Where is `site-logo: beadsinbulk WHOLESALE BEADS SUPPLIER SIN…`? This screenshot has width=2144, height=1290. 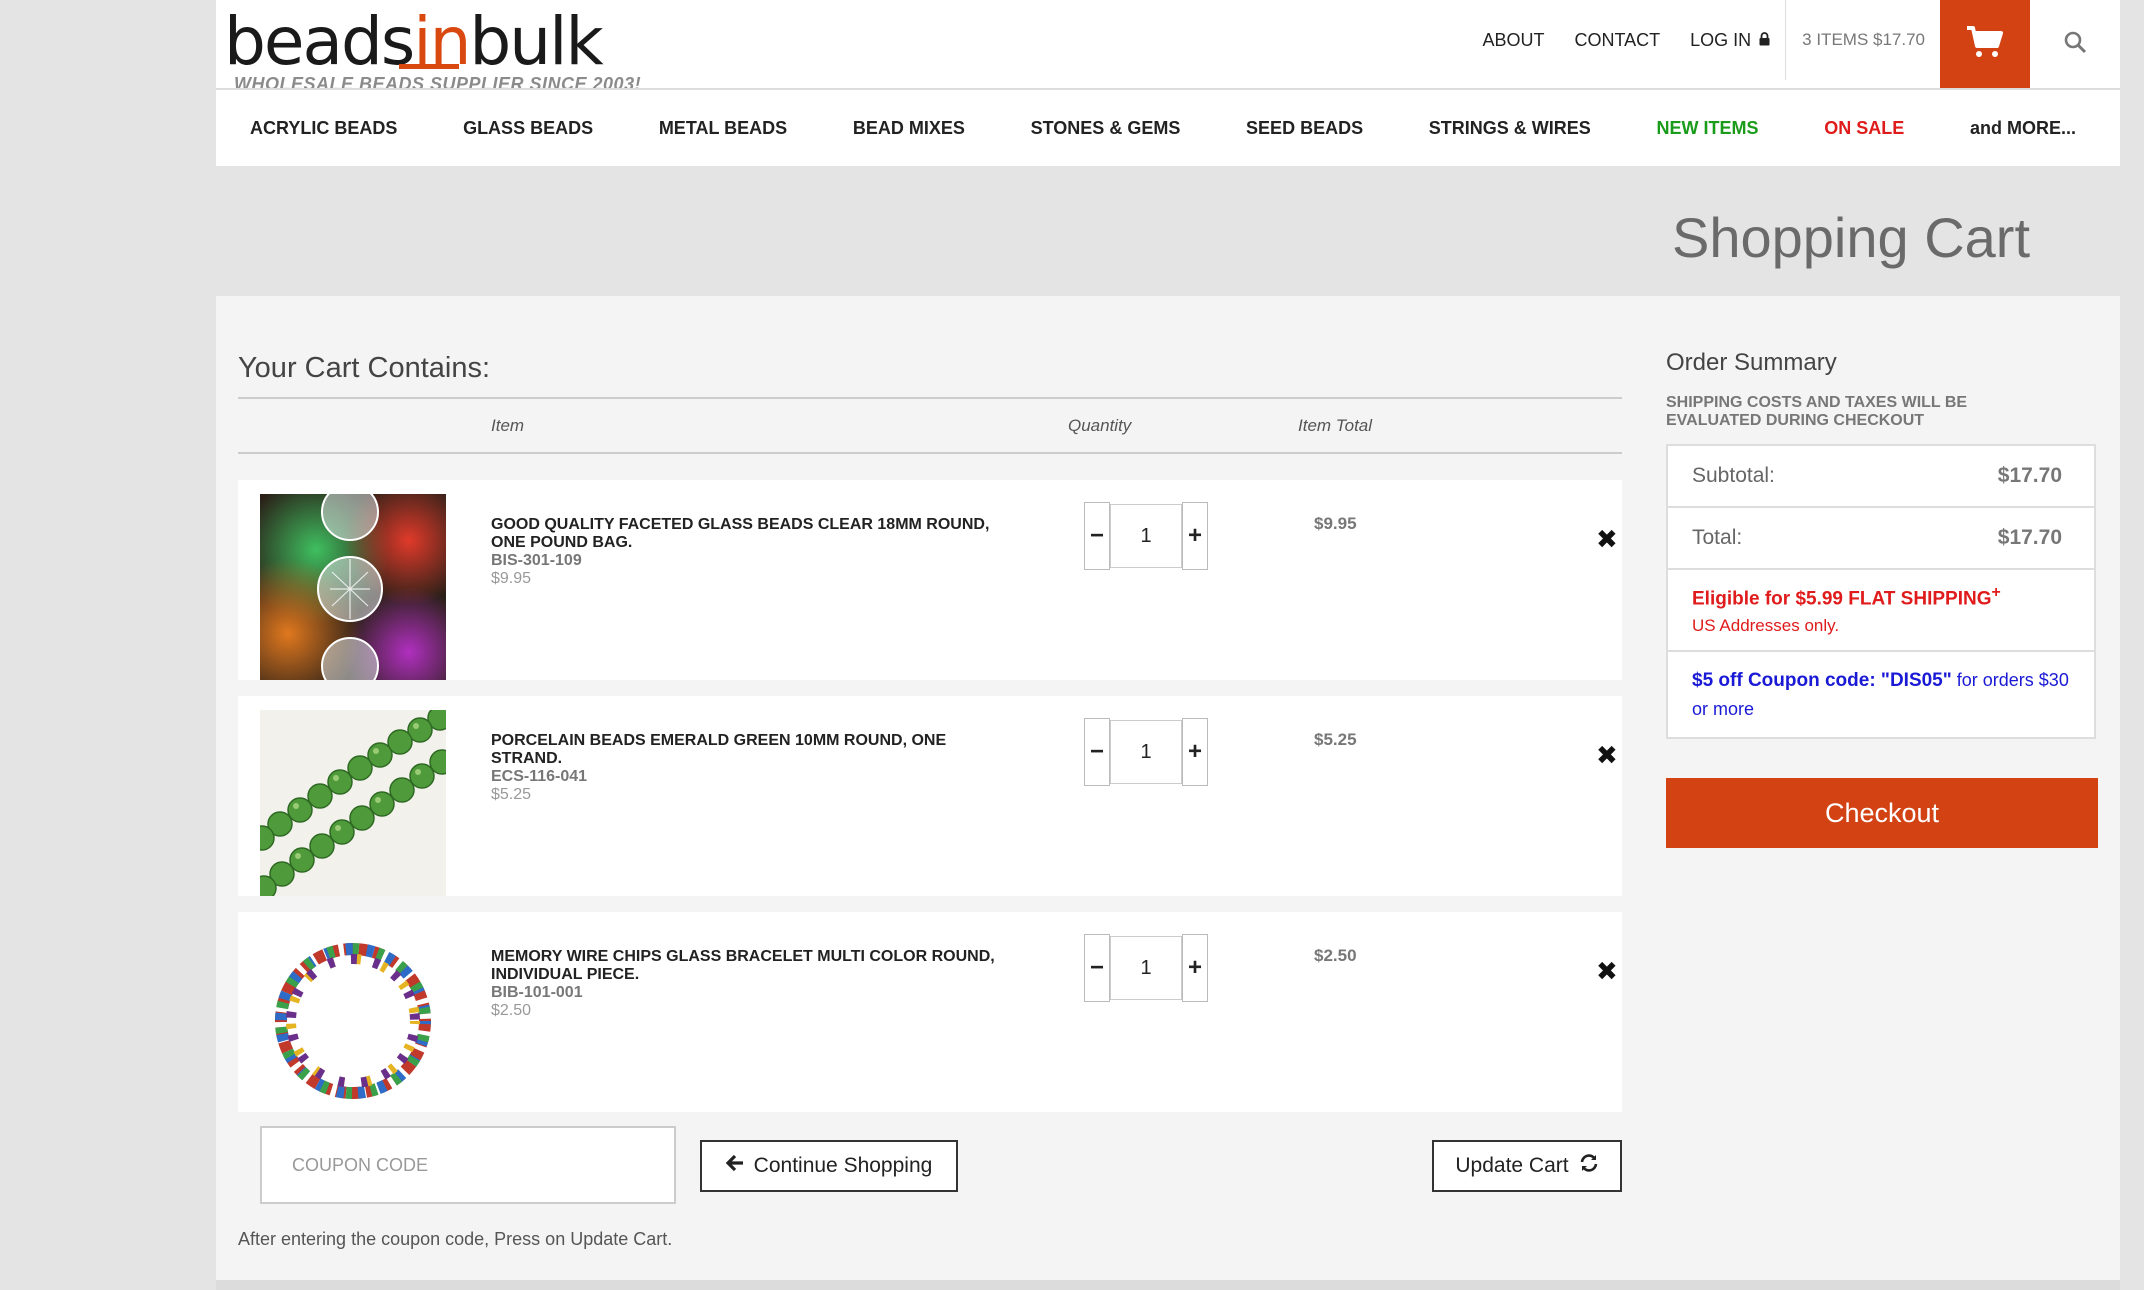 site-logo: beadsinbulk WHOLESALE BEADS SUPPLIER SIN… is located at coordinates (434, 49).